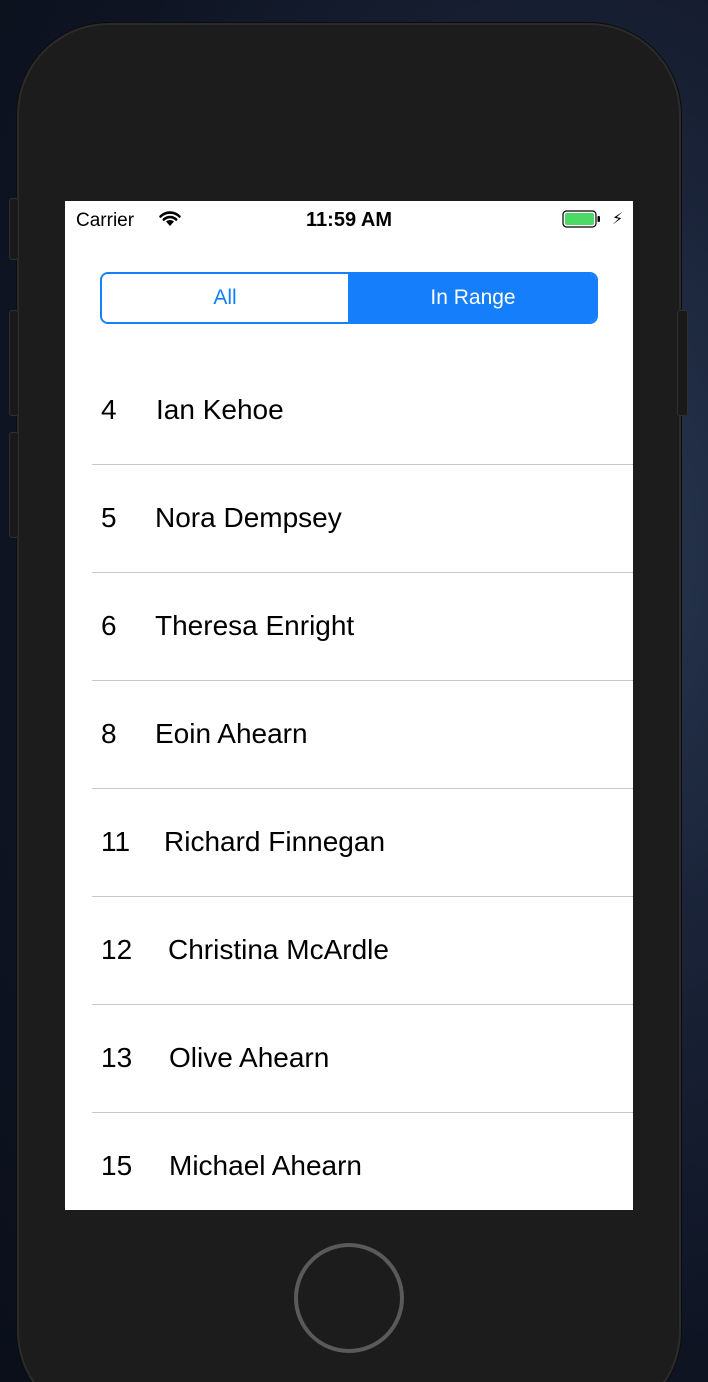 The image size is (708, 1382). Describe the element at coordinates (249, 1057) in the screenshot. I see `row-name: Olive Ahearn` at that location.